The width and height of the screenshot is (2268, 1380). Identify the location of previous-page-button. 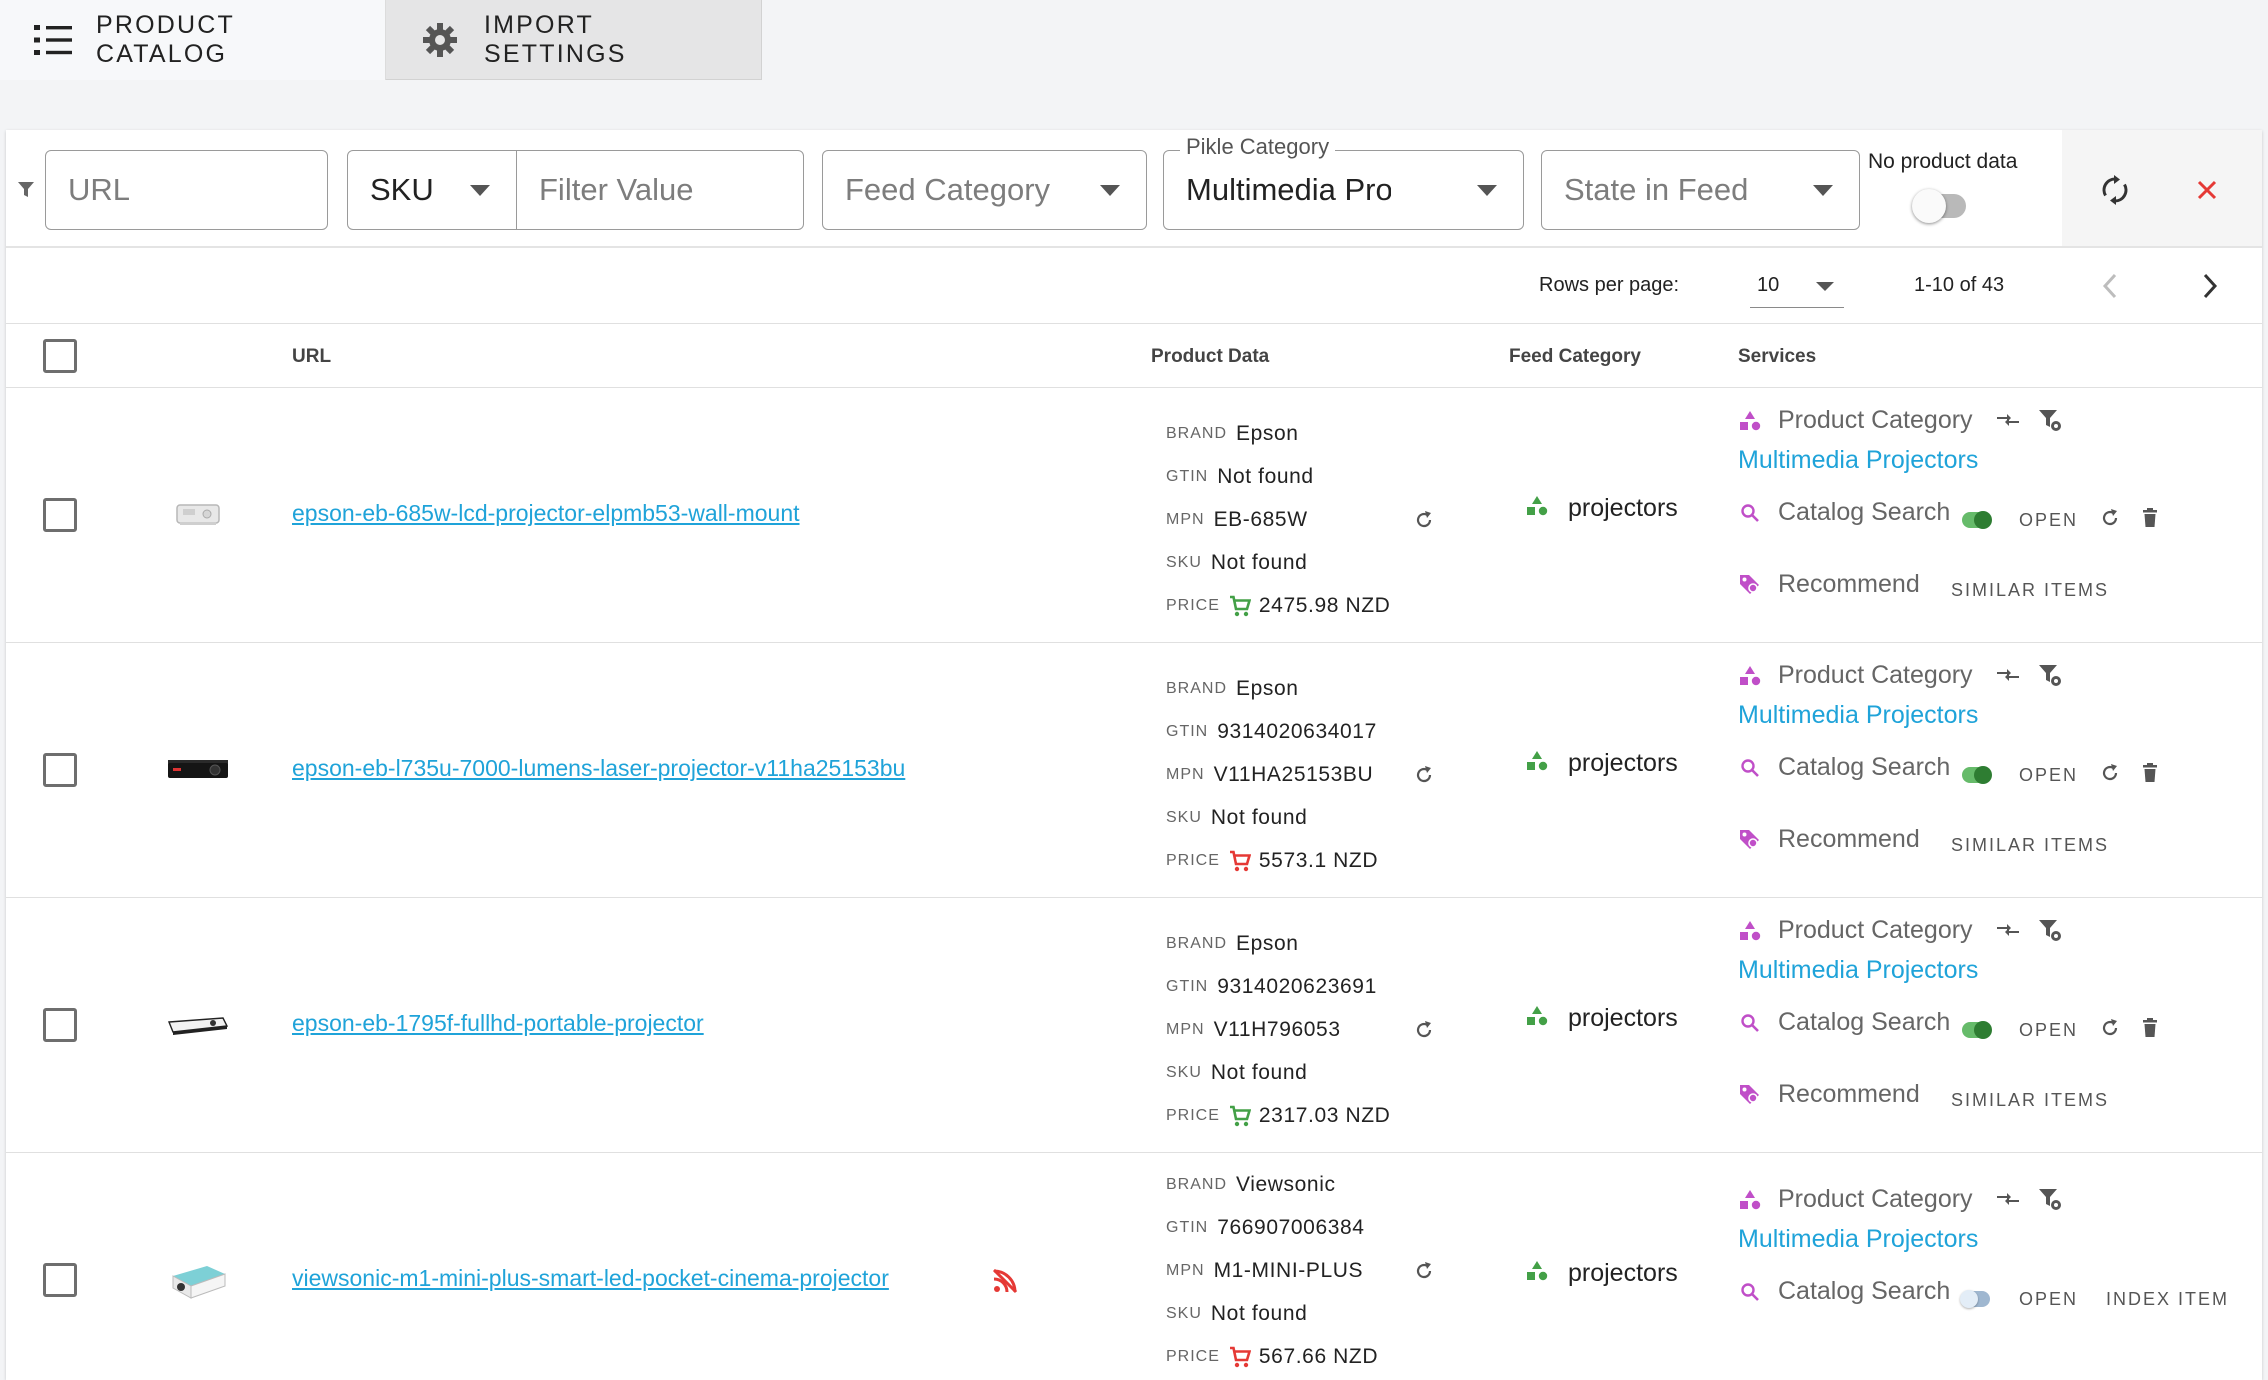
(2110, 286).